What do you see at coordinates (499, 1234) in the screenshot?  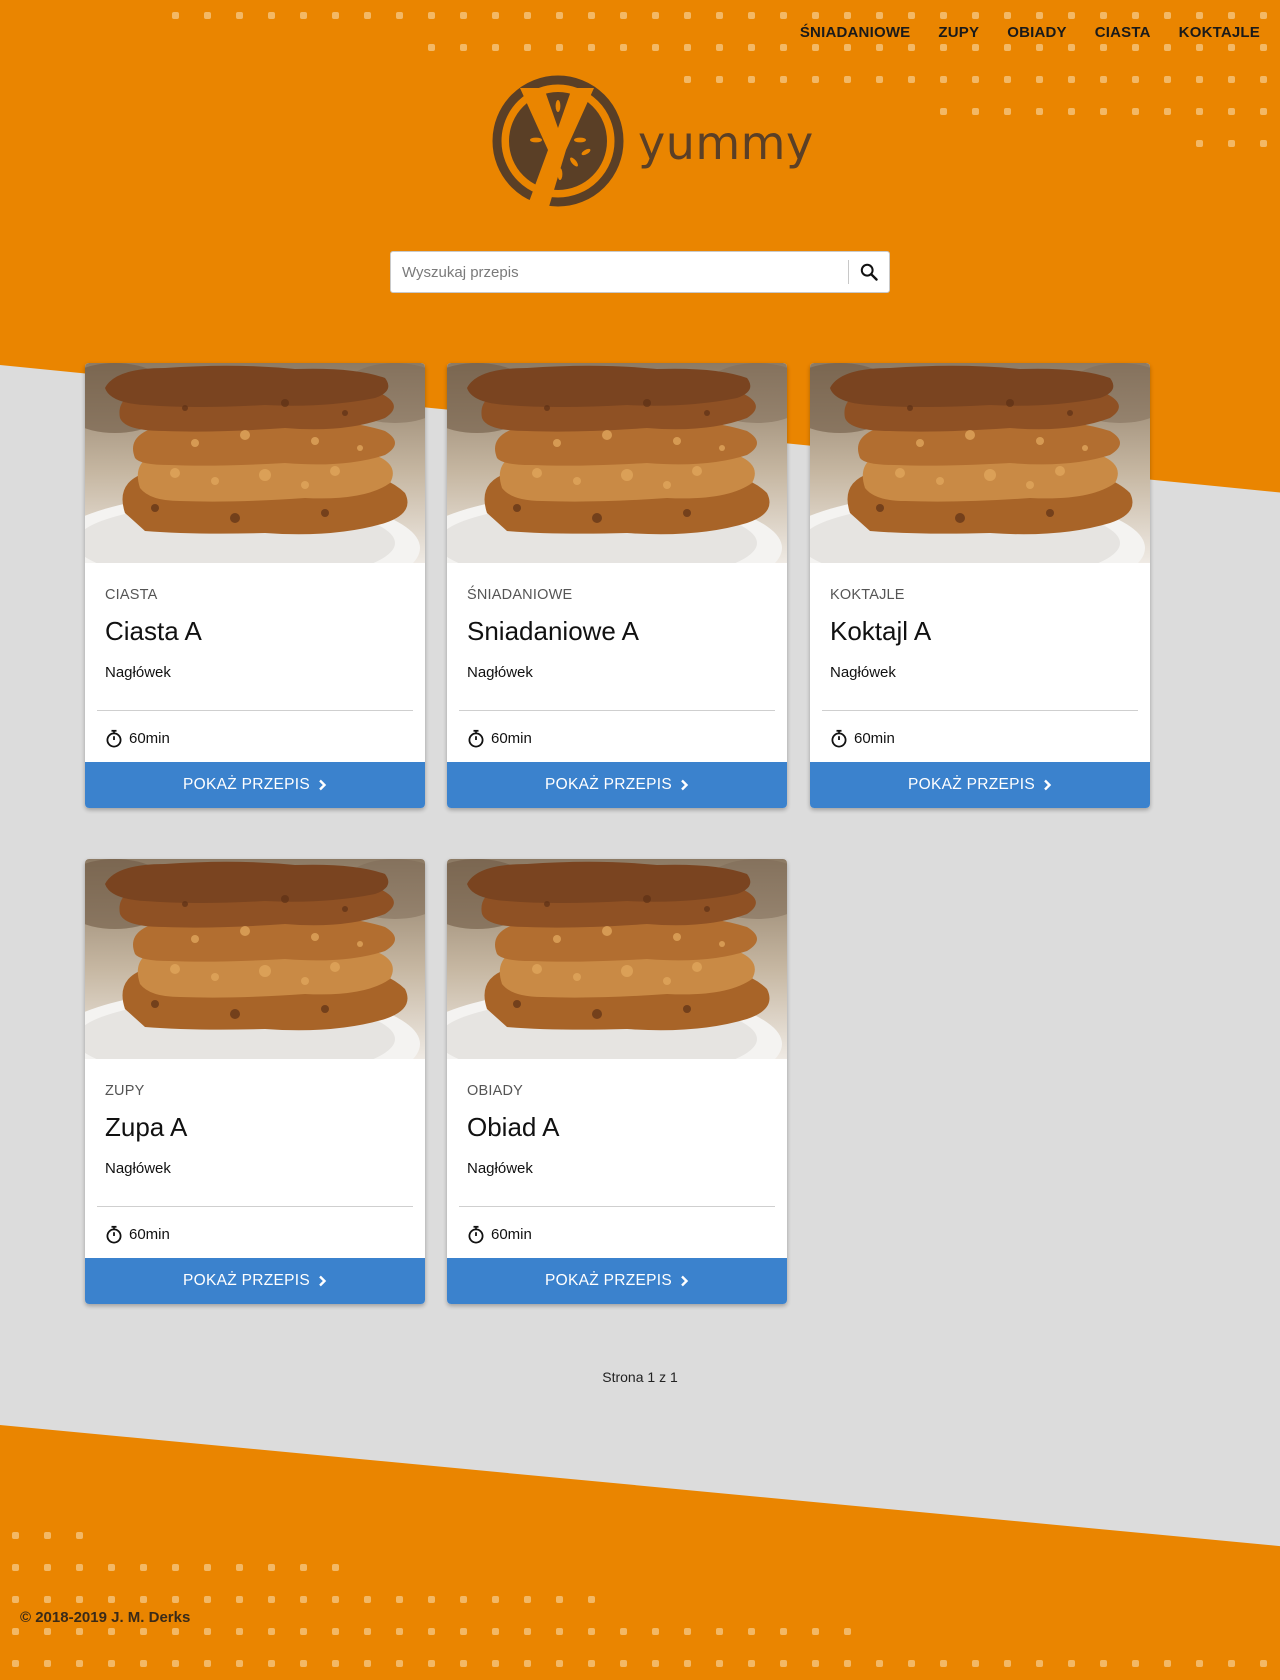 I see `recipe-time: 60min` at bounding box center [499, 1234].